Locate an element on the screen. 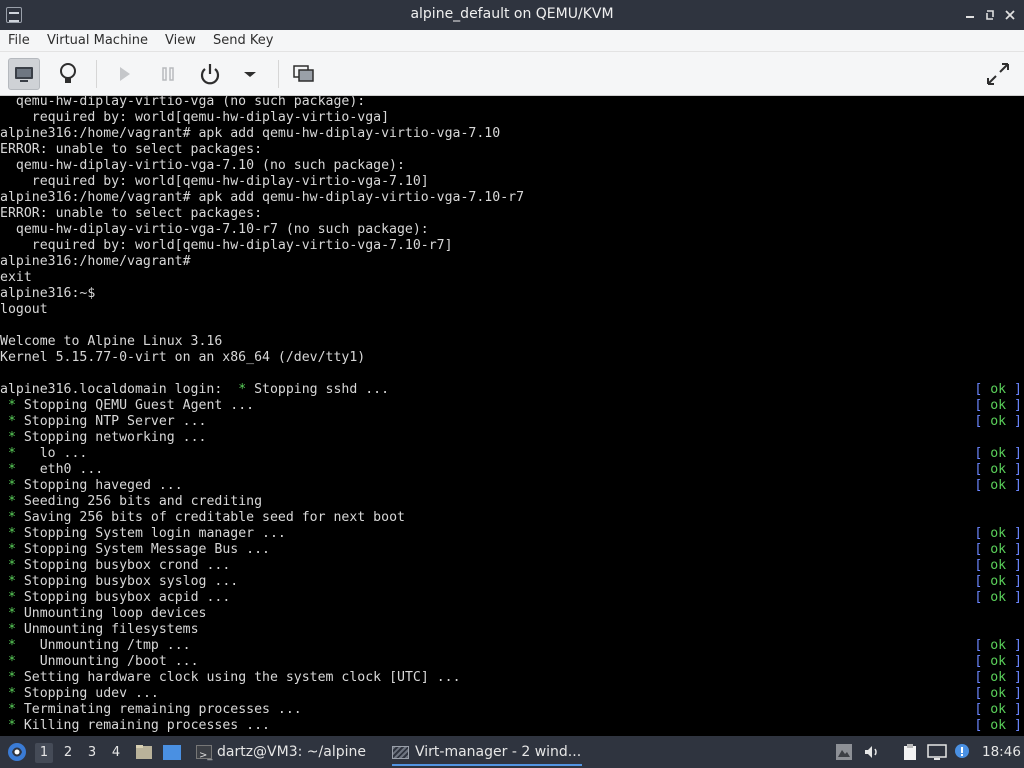 The image size is (1024, 768). close-icon is located at coordinates (1010, 15).